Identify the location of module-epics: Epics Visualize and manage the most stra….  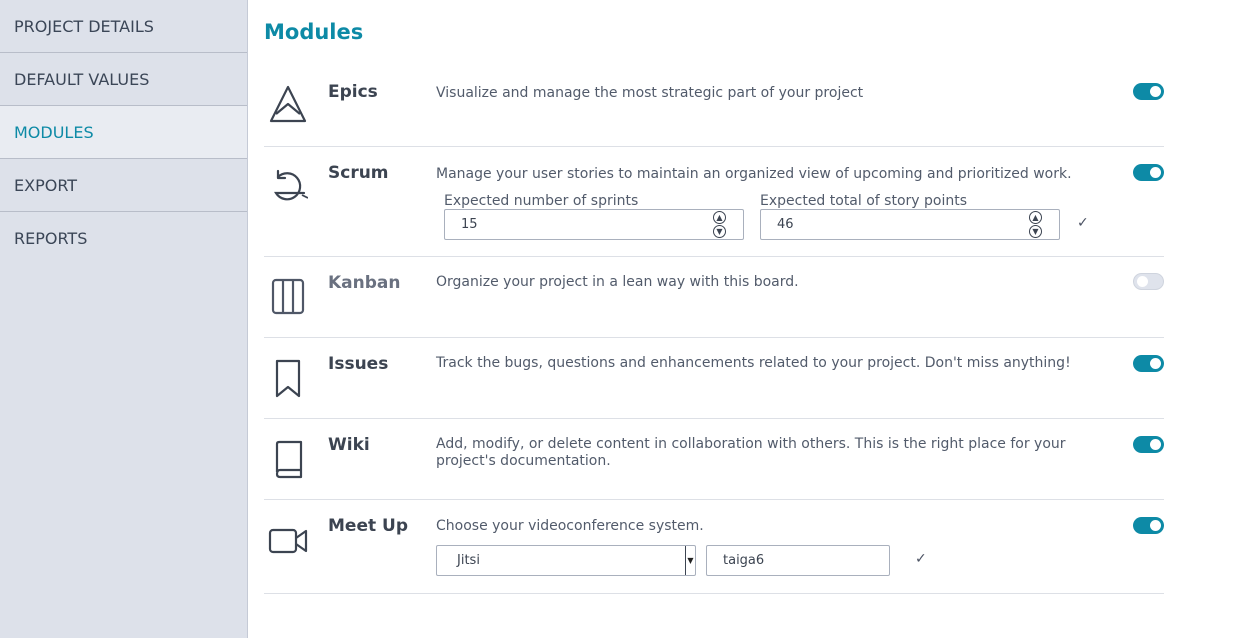
(714, 106).